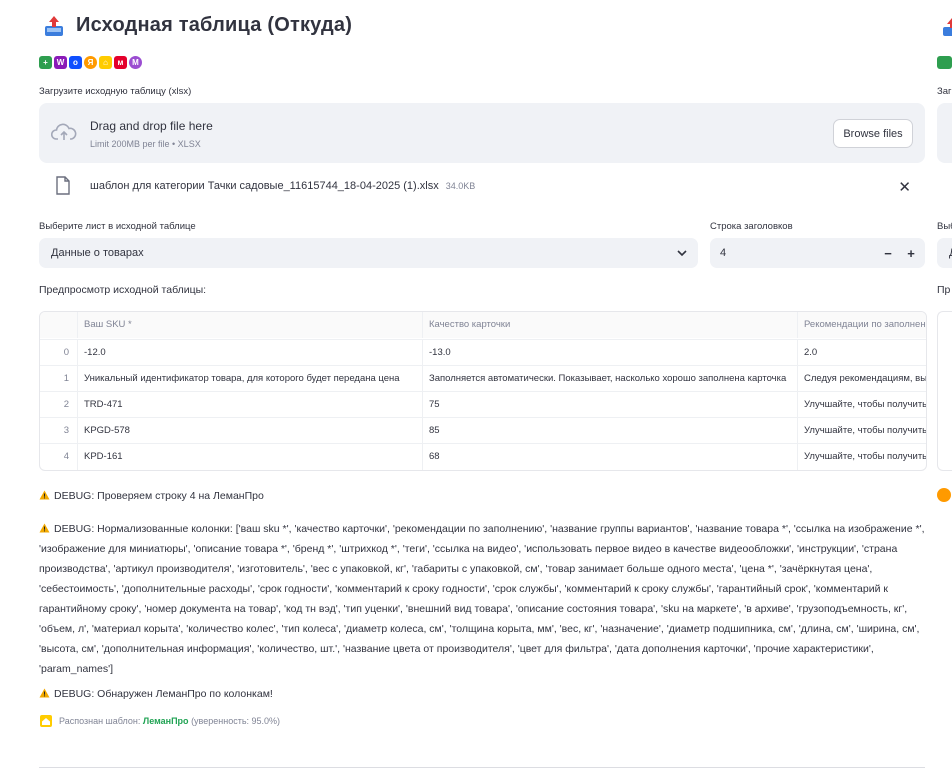 Image resolution: width=952 pixels, height=771 pixels. I want to click on table-cell: KPGD-578, so click(250, 431).